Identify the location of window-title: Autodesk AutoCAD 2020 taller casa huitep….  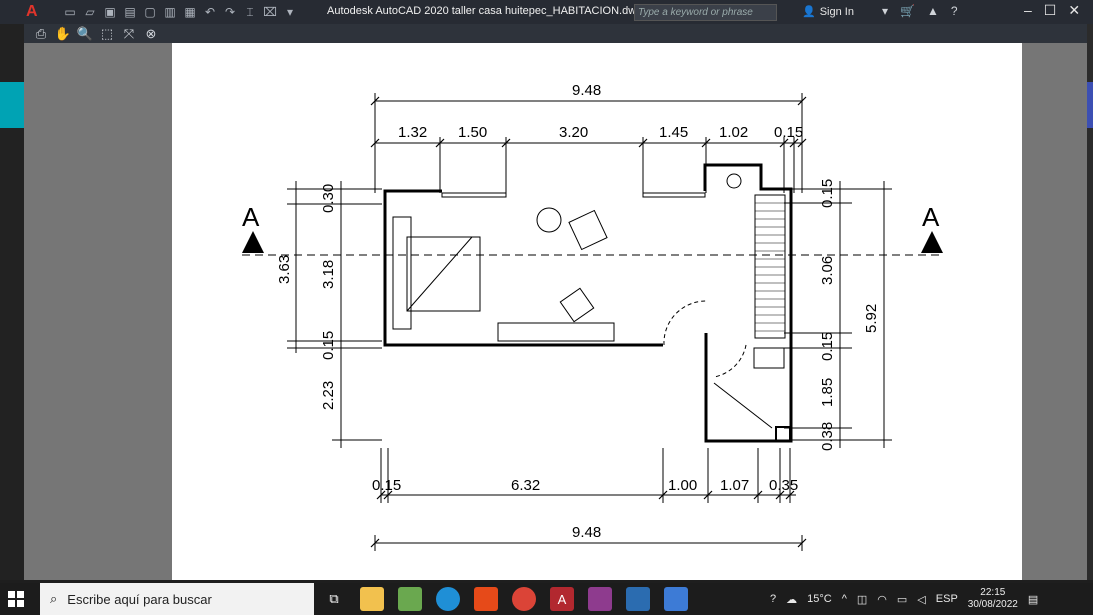
(485, 11).